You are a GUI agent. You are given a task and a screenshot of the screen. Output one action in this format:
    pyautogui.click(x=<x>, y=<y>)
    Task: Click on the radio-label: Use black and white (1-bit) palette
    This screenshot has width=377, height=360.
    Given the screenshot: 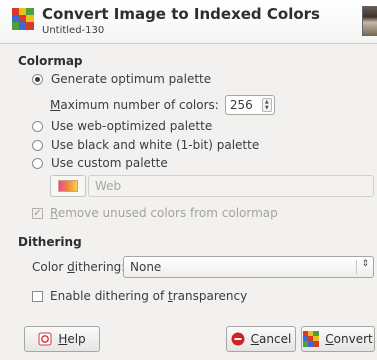 What is the action you would take?
    pyautogui.click(x=155, y=145)
    